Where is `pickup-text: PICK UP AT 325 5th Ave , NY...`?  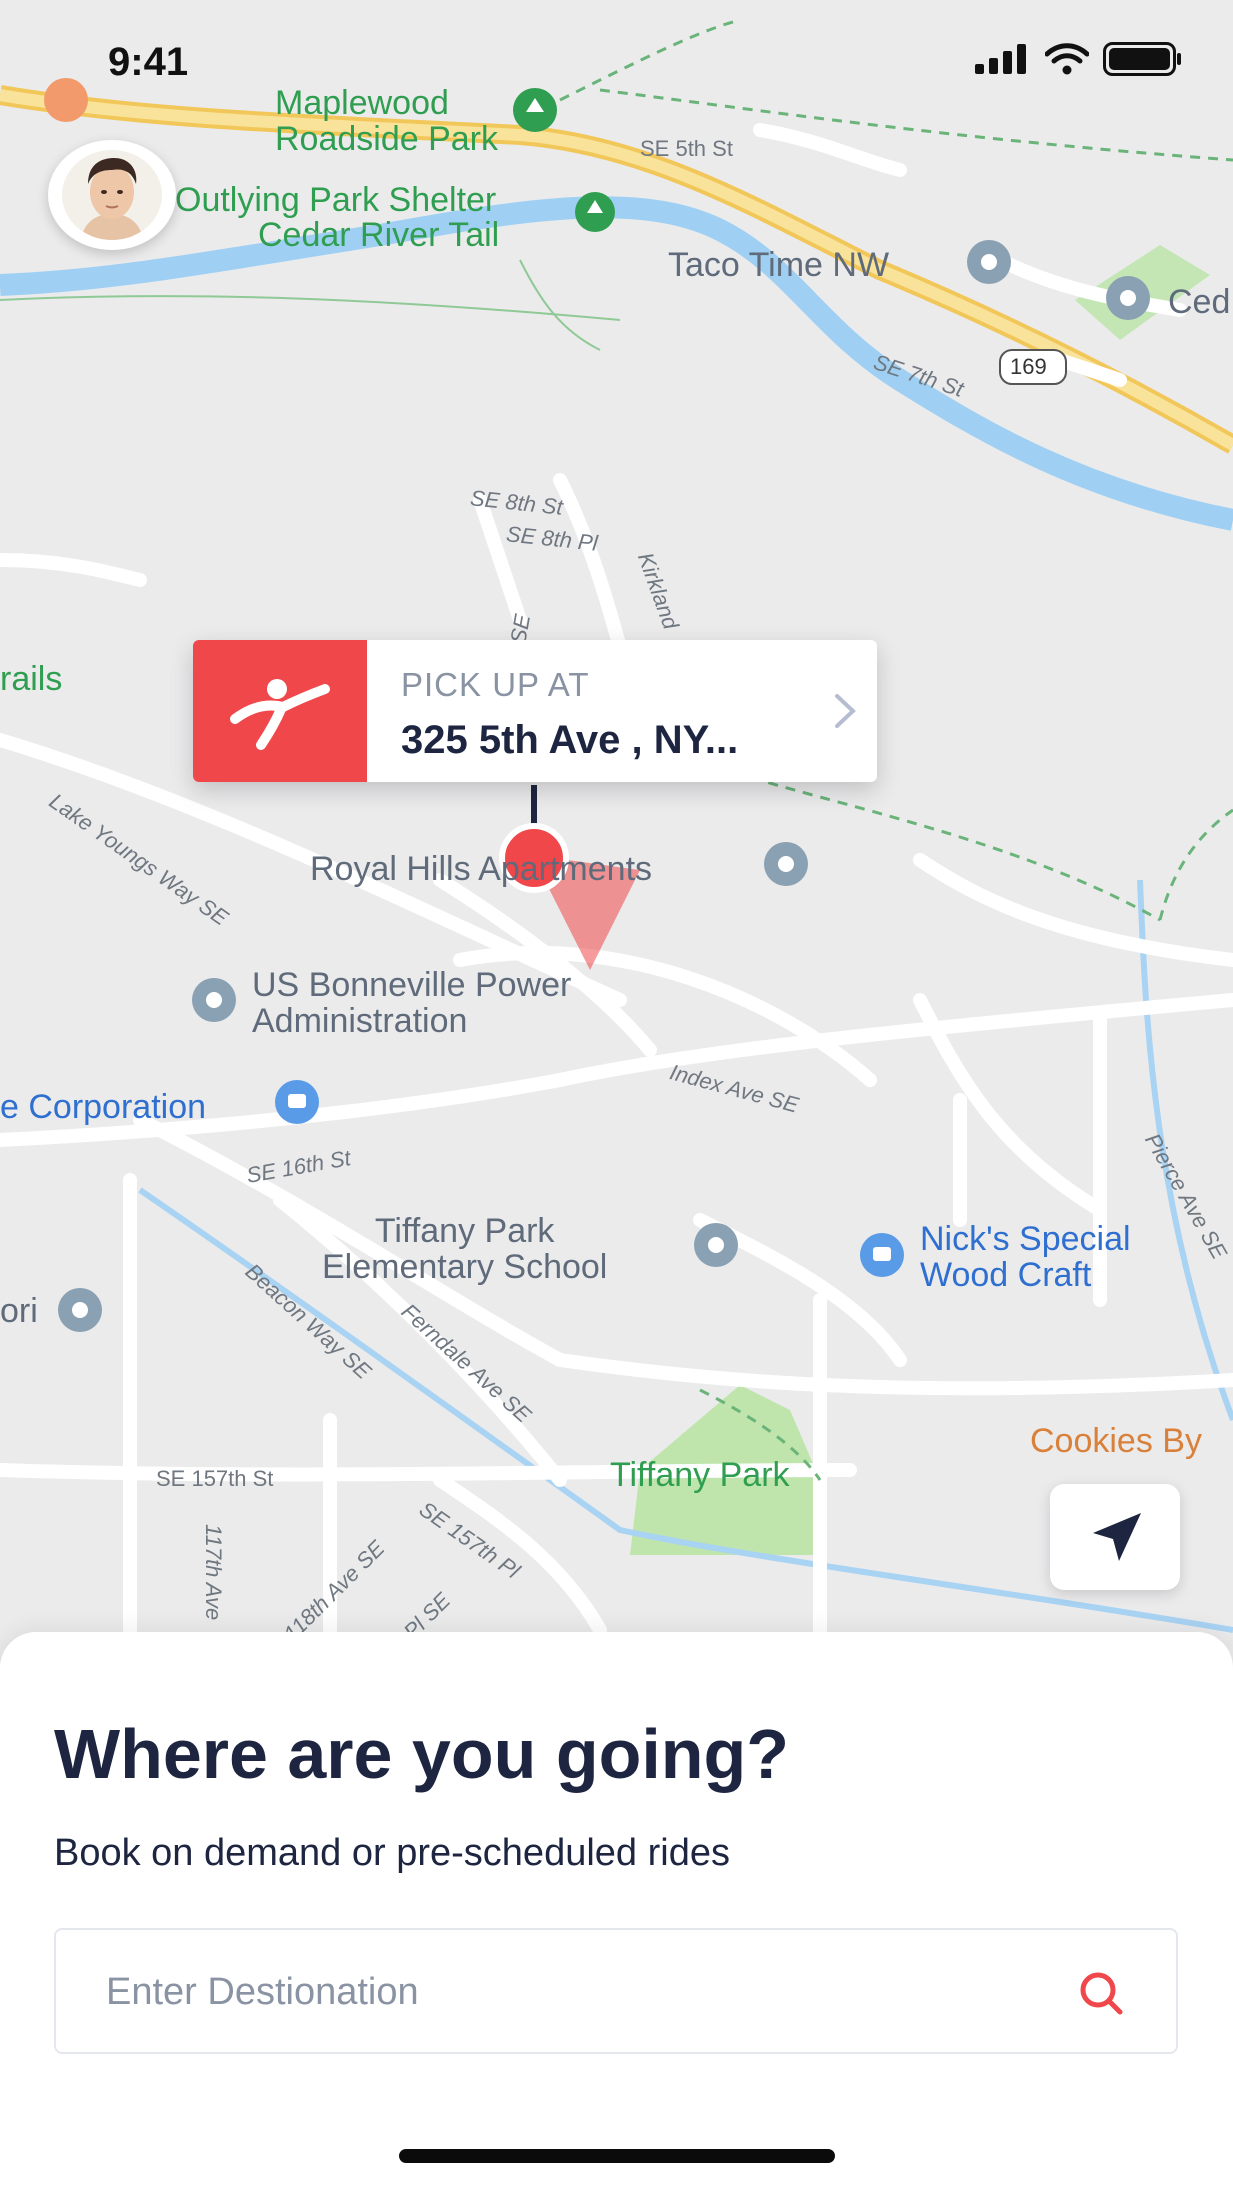 pickup-text: PICK UP AT 325 5th Ave , NY... is located at coordinates (622, 711).